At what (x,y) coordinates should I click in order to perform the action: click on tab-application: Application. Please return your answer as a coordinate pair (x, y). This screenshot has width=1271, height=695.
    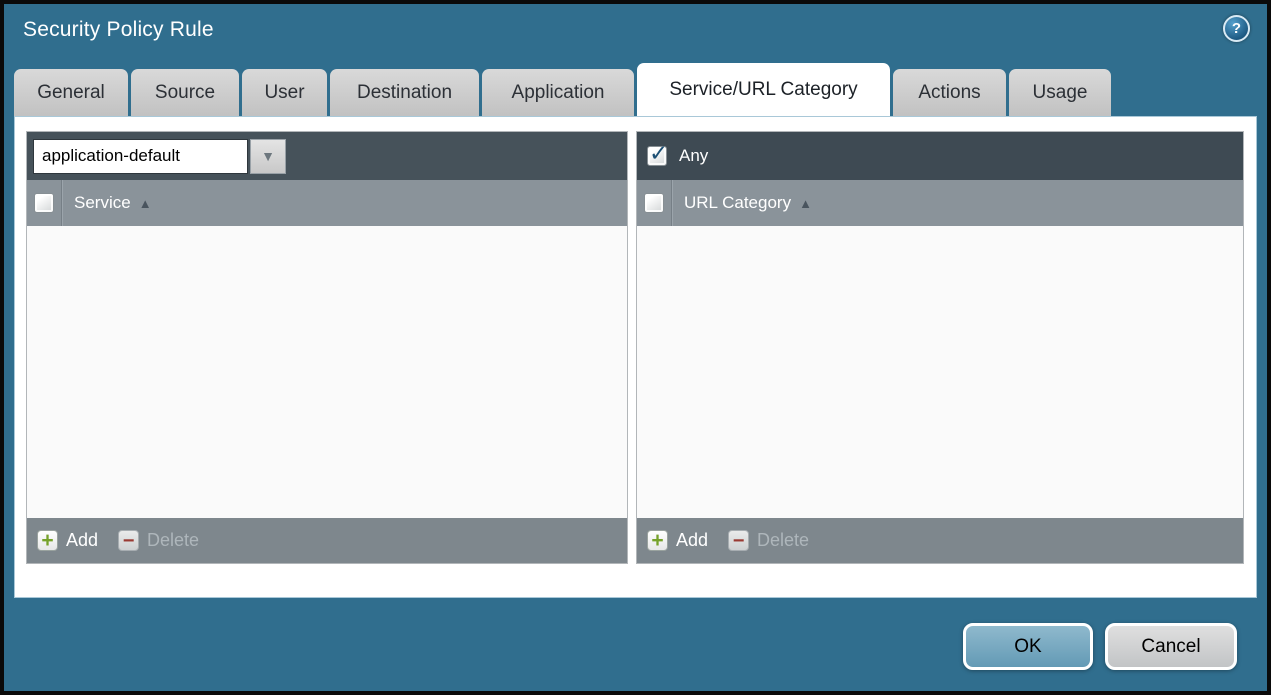
    Looking at the image, I should click on (558, 93).